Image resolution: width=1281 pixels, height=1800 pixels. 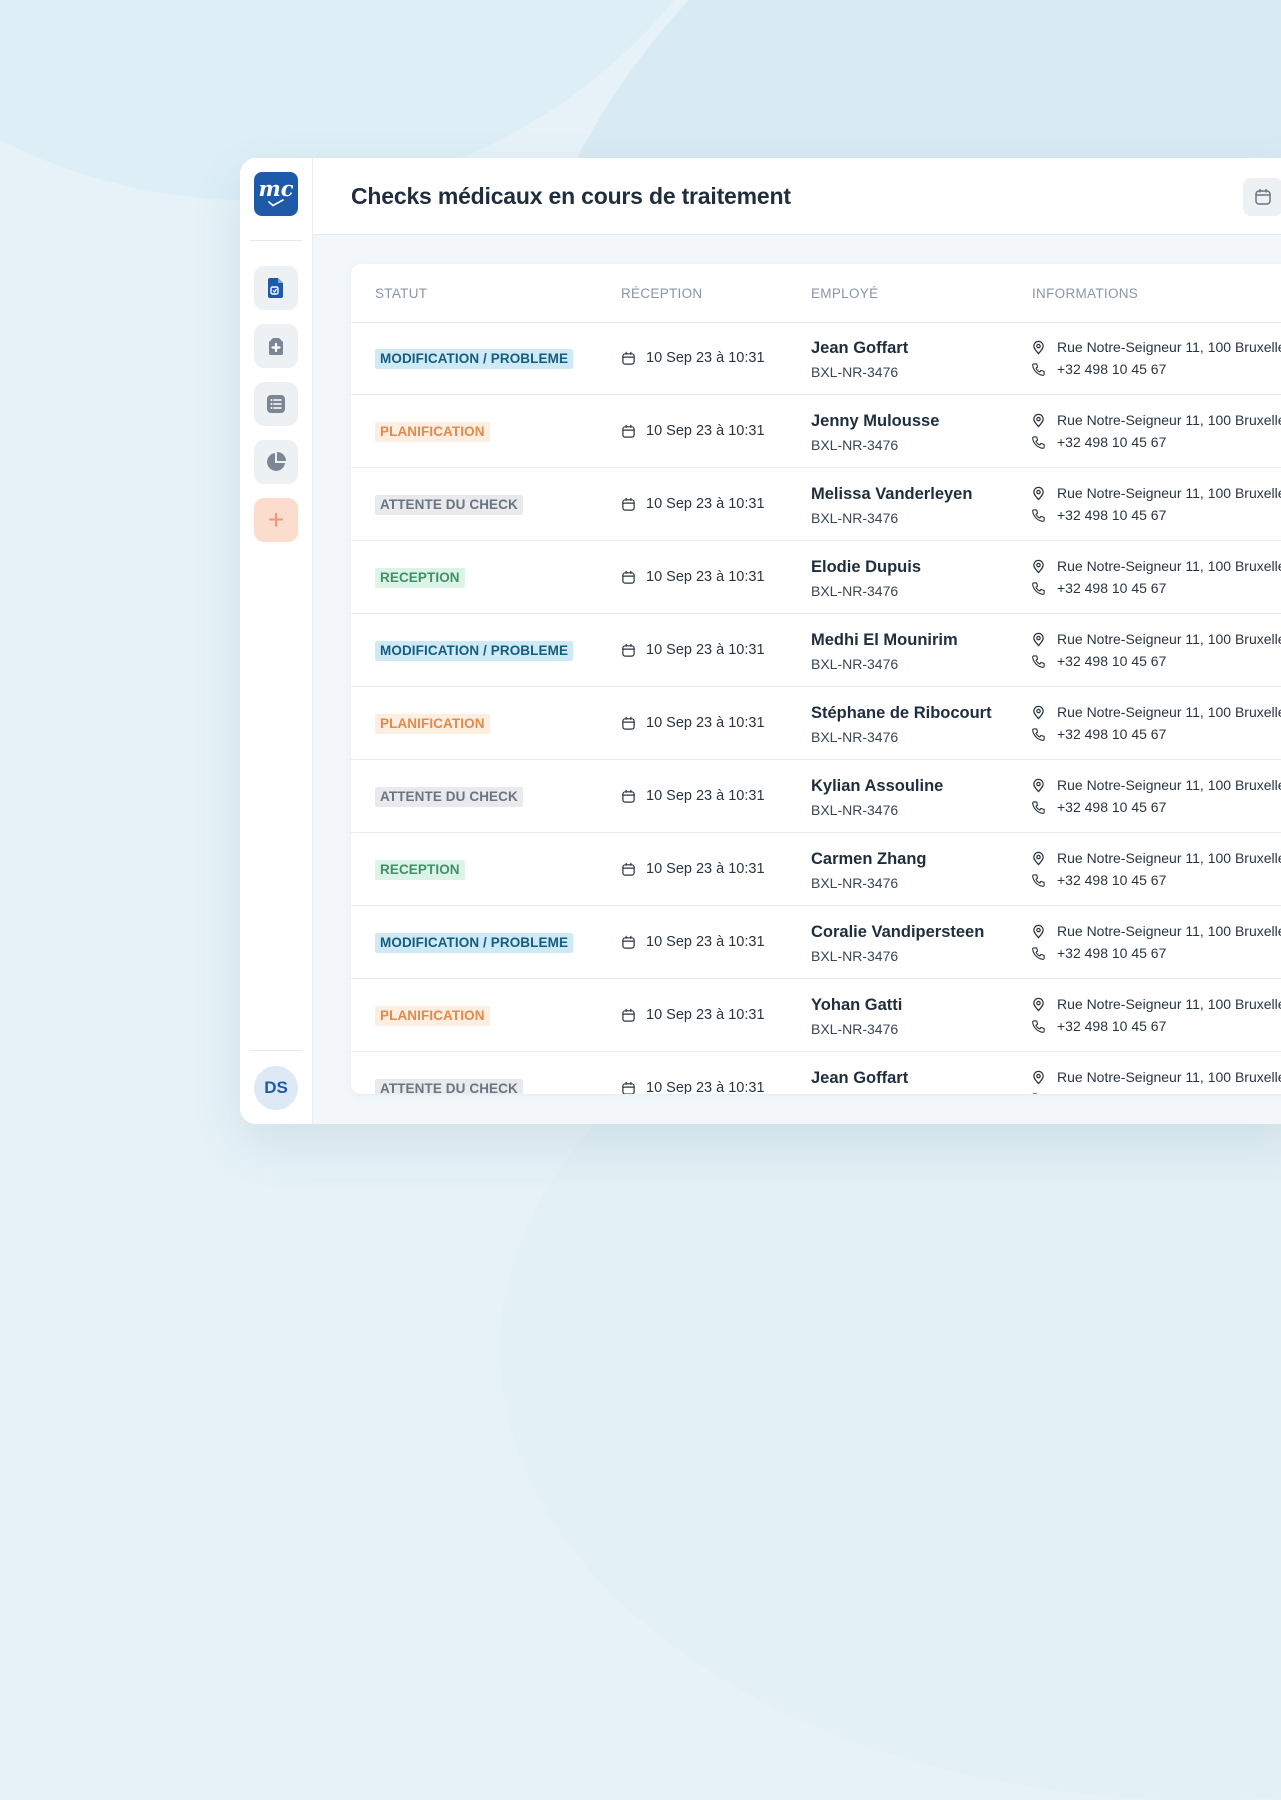 I want to click on employee-name: Kylian Assouline, so click(x=877, y=786).